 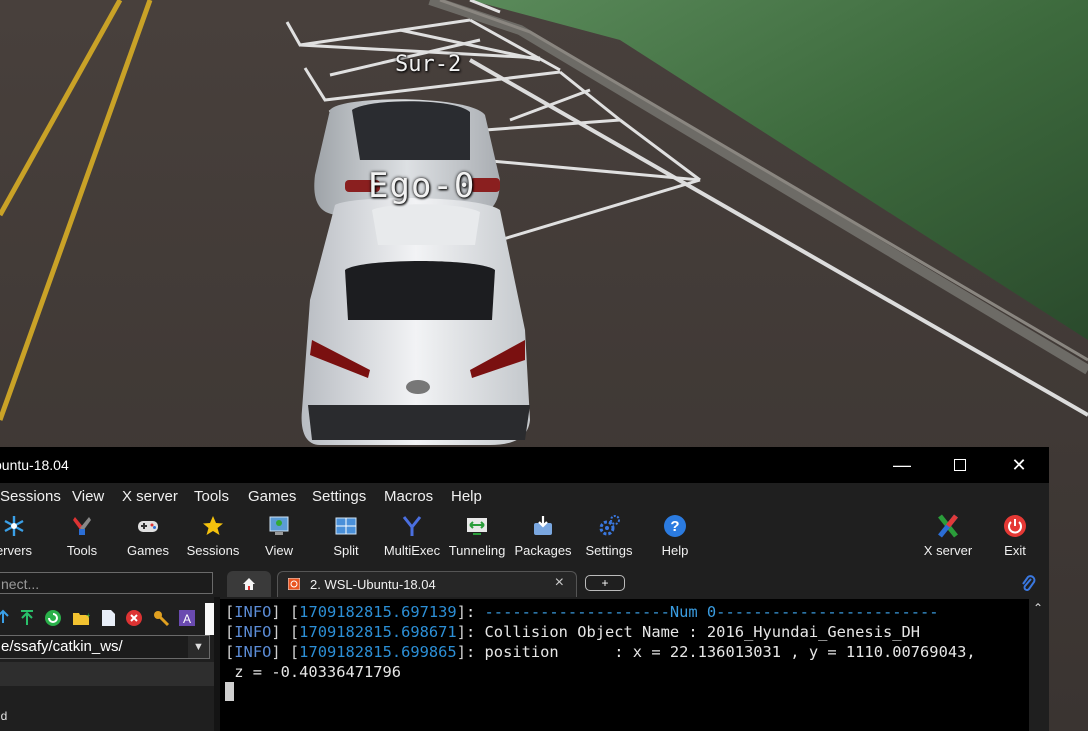 I want to click on close-button: ✕, so click(x=1019, y=465).